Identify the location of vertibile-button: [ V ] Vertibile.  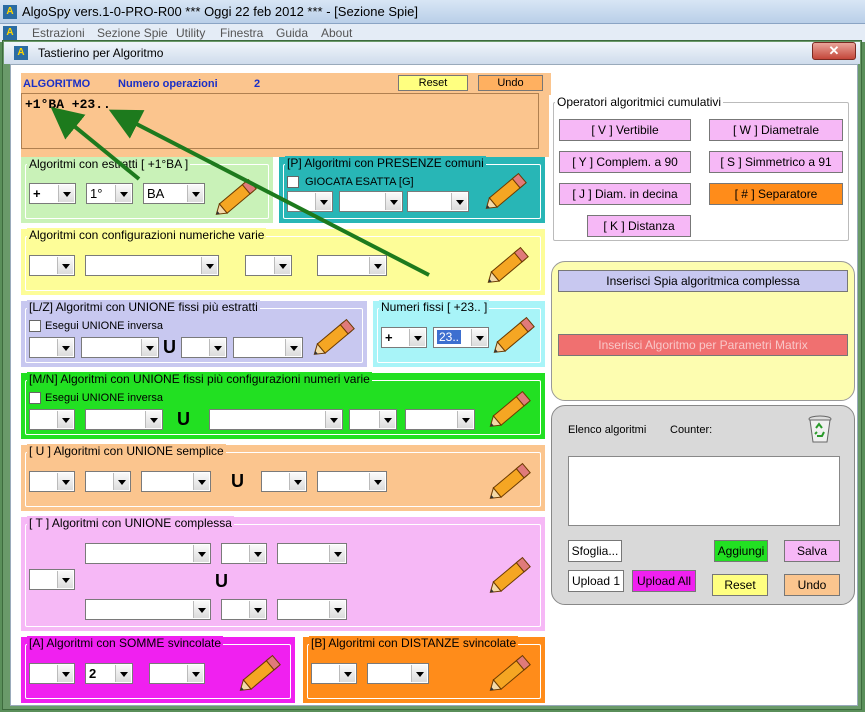
(625, 130).